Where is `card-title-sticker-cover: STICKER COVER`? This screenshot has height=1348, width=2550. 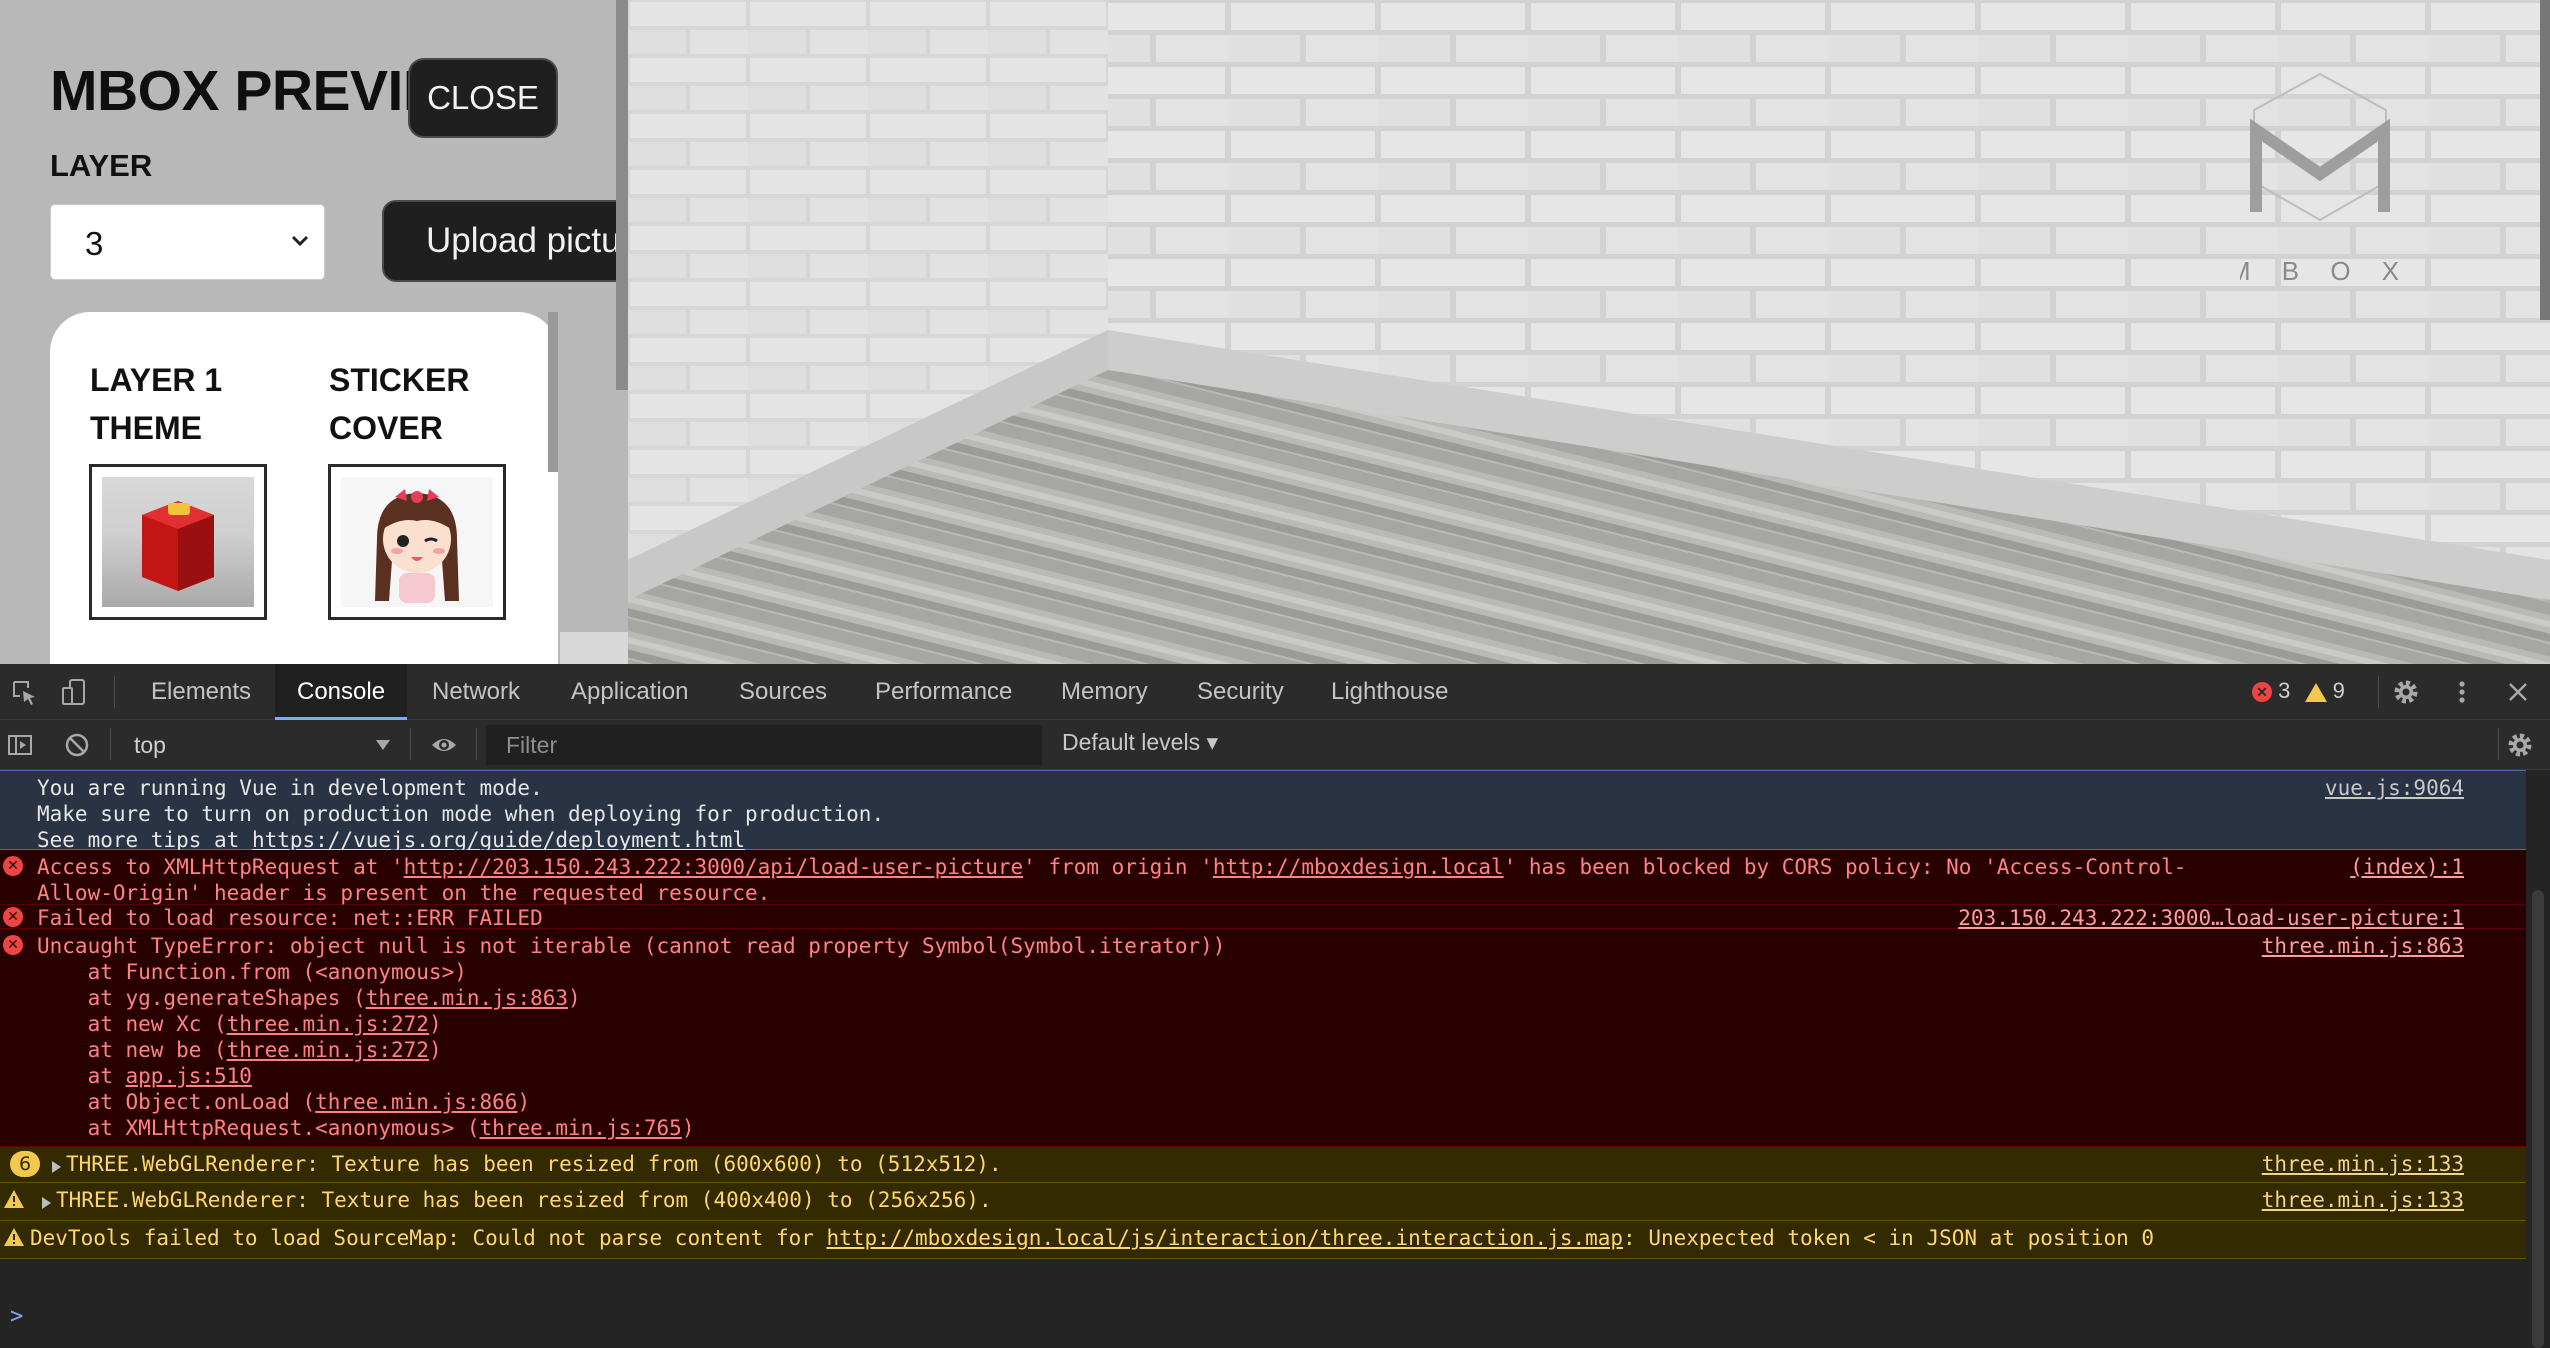
card-title-sticker-cover: STICKER COVER is located at coordinates (399, 404).